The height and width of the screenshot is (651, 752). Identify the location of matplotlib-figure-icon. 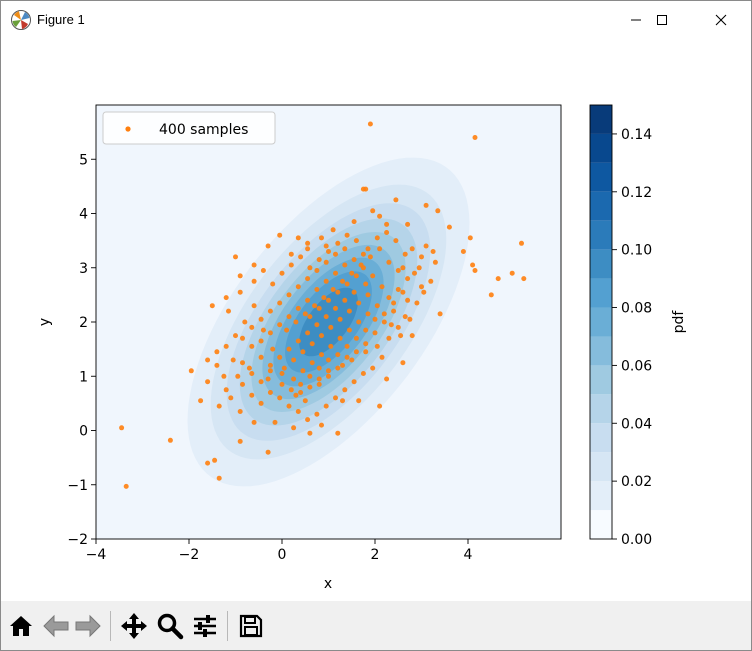
(21, 20).